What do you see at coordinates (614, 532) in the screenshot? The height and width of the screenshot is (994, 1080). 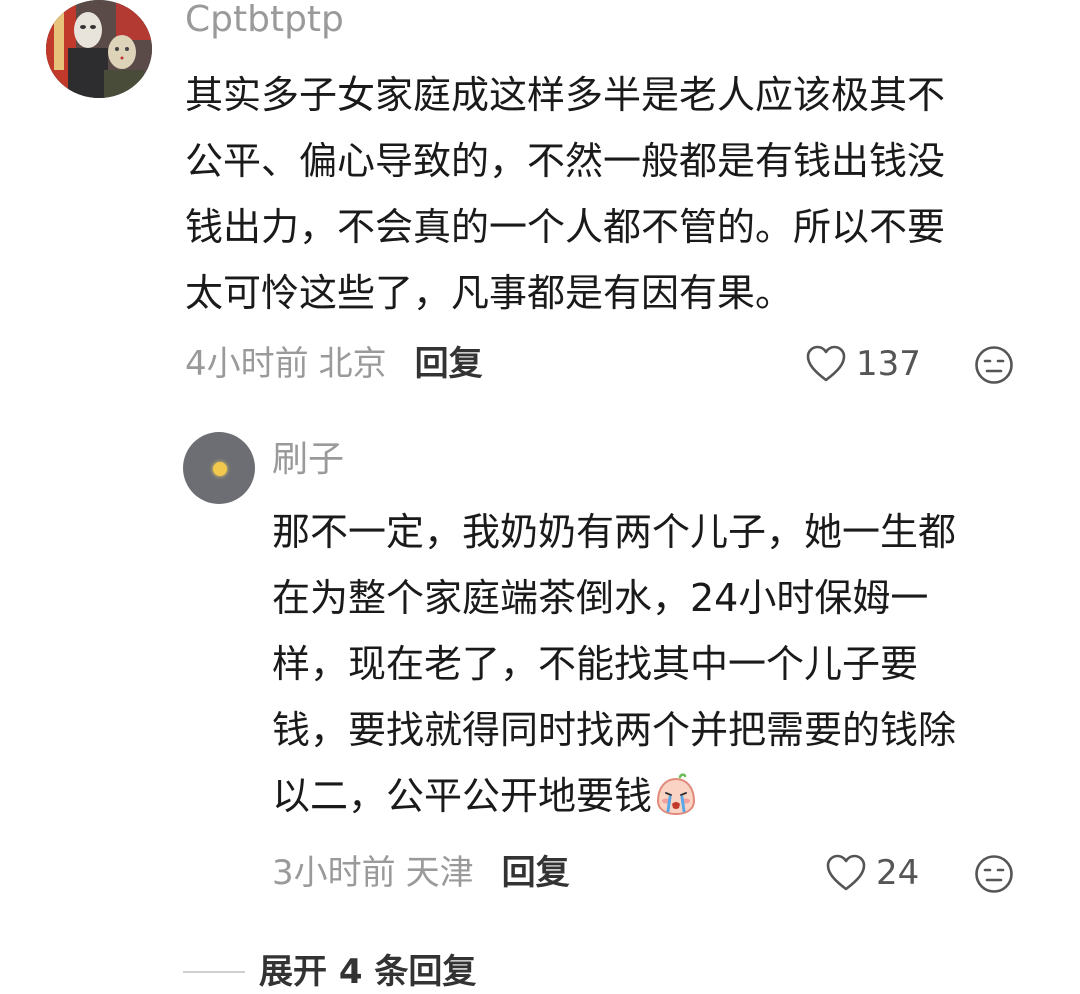 I see `reply-text-line: 那不一定，我奶奶有两个儿子，她一生都` at bounding box center [614, 532].